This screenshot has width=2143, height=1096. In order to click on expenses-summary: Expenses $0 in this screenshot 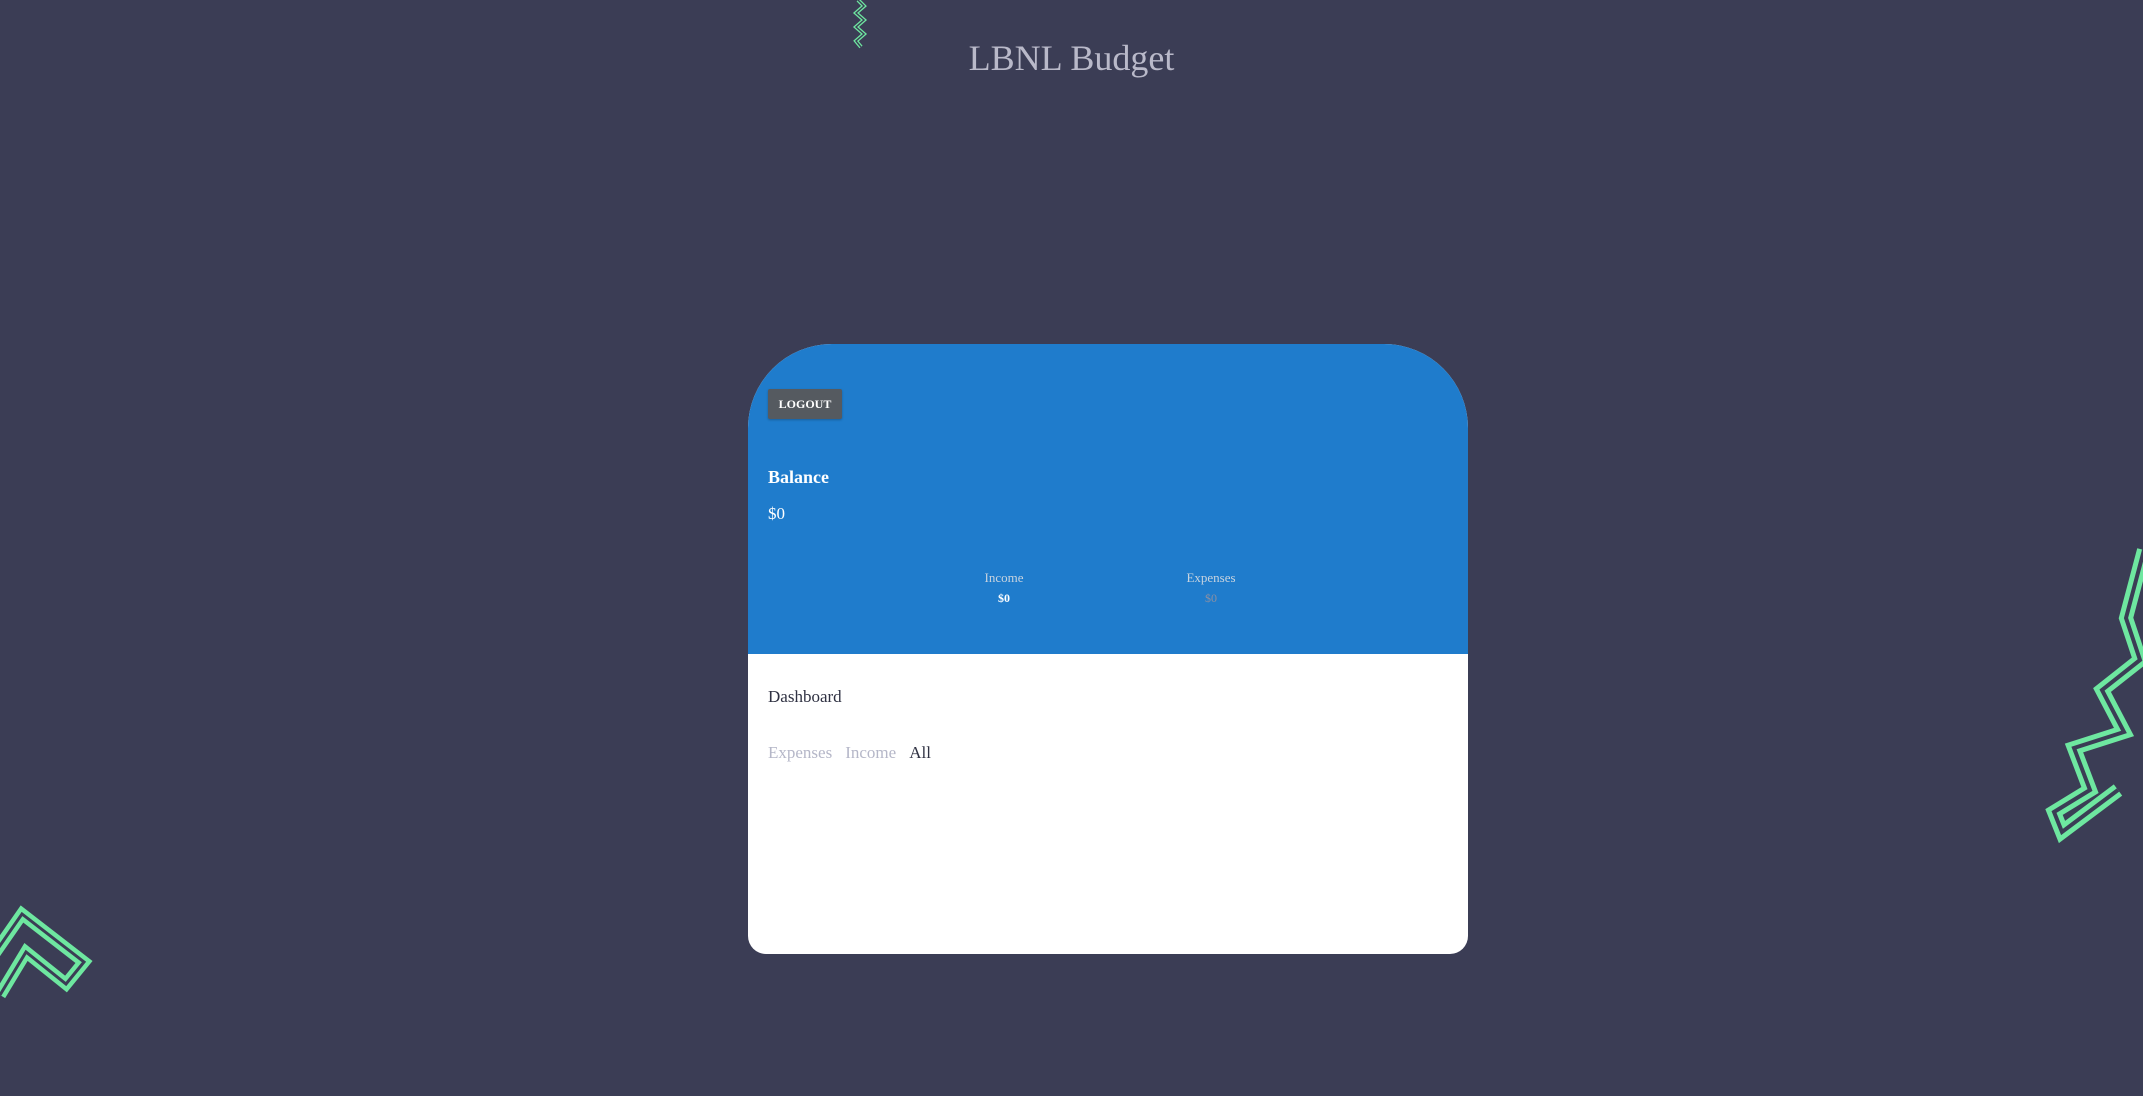, I will do `click(1211, 588)`.